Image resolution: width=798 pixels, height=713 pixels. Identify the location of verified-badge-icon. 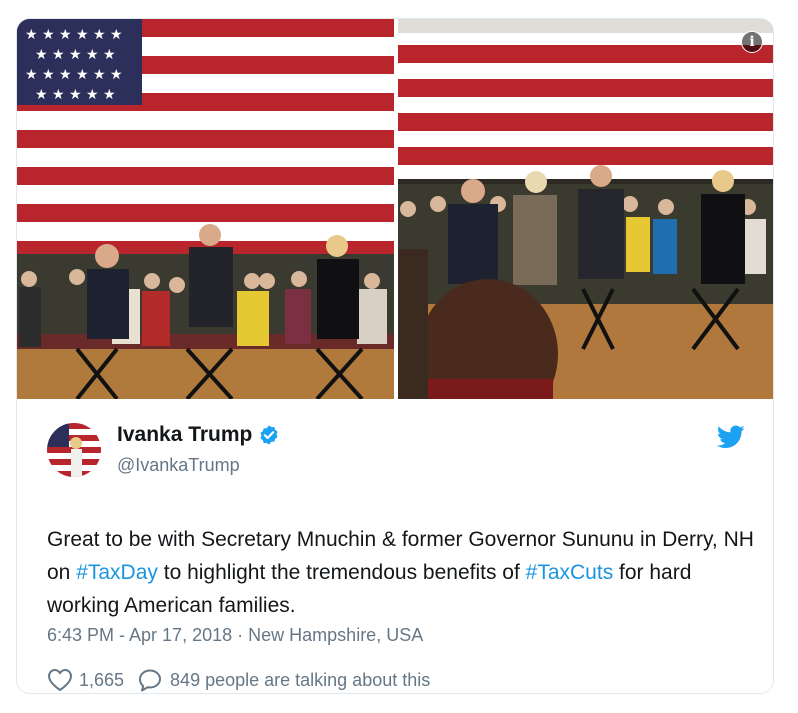
(269, 435).